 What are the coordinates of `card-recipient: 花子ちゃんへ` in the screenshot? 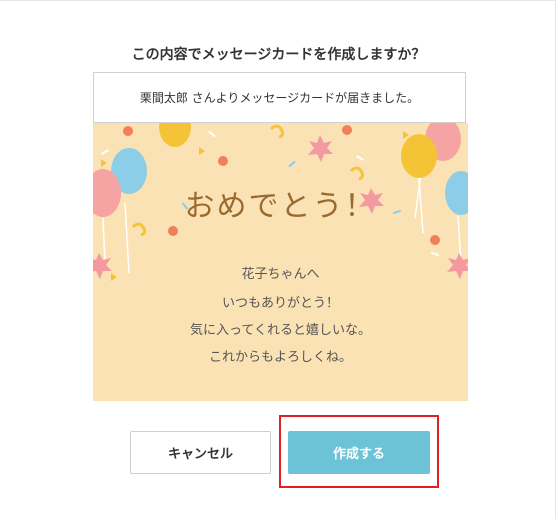 It's located at (280, 274).